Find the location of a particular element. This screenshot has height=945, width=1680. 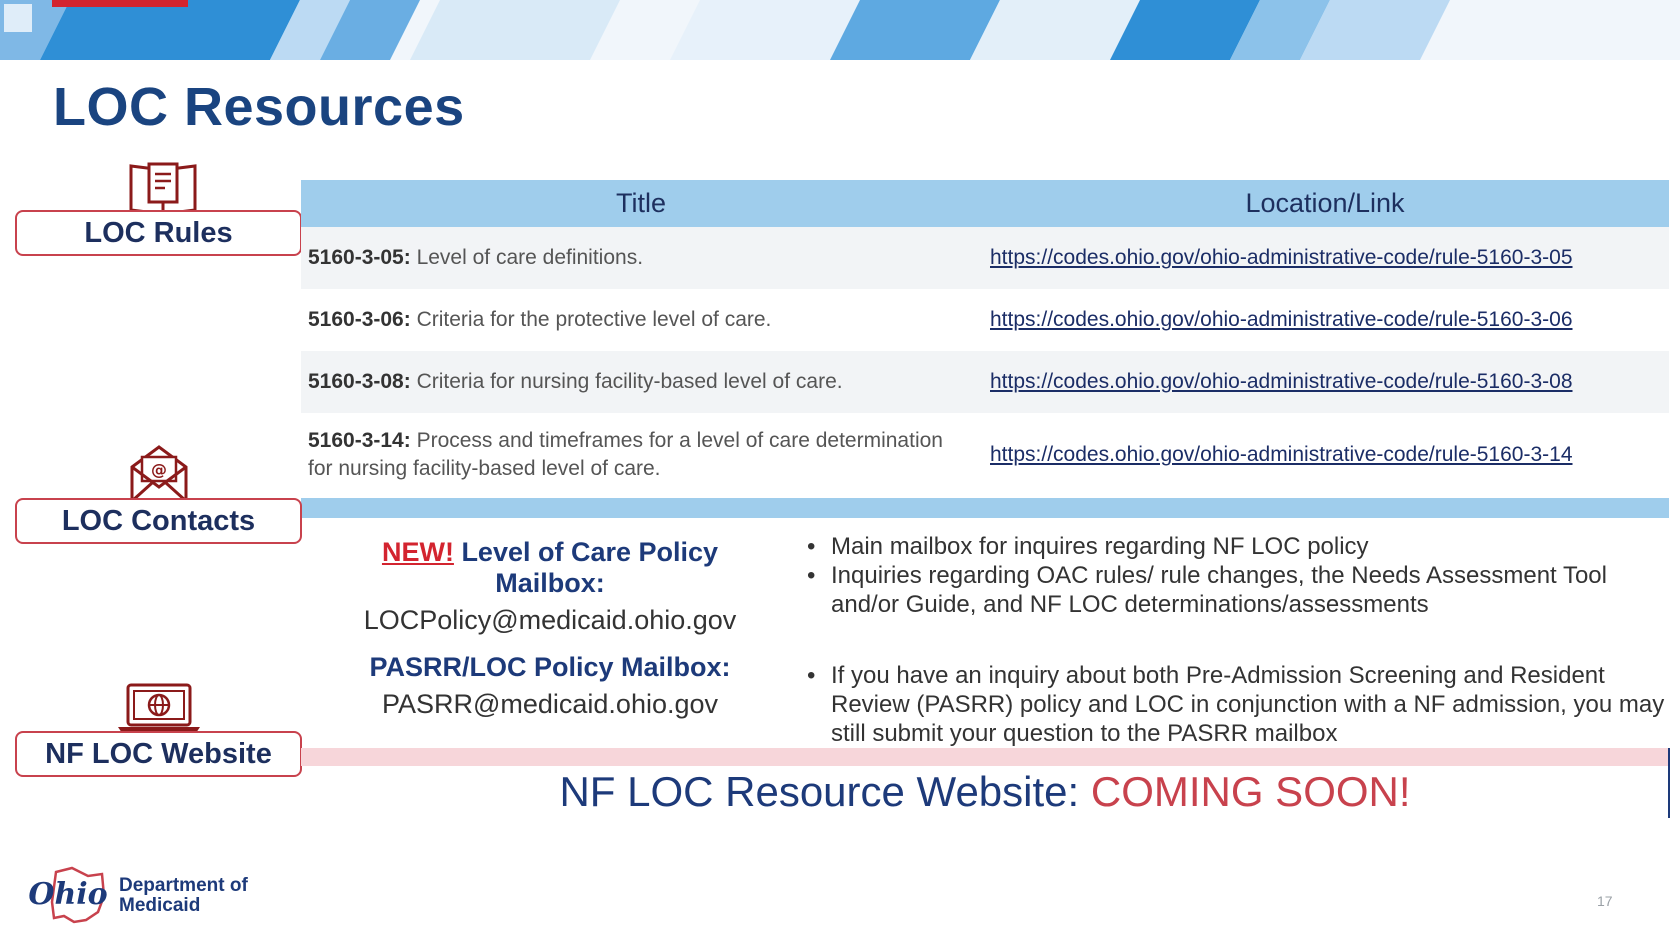

ohio-logo: Ohio is located at coordinates (68, 895).